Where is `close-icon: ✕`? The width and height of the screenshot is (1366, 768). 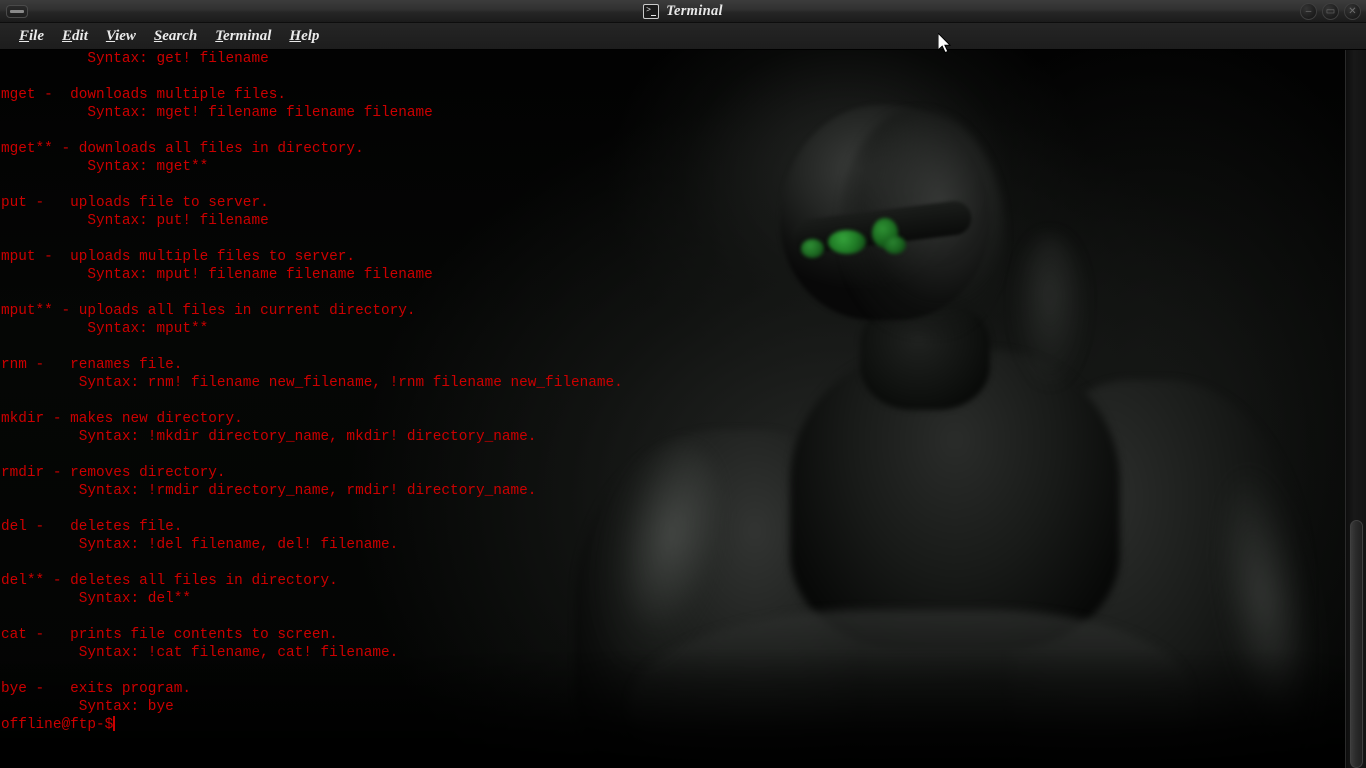
close-icon: ✕ is located at coordinates (1352, 11).